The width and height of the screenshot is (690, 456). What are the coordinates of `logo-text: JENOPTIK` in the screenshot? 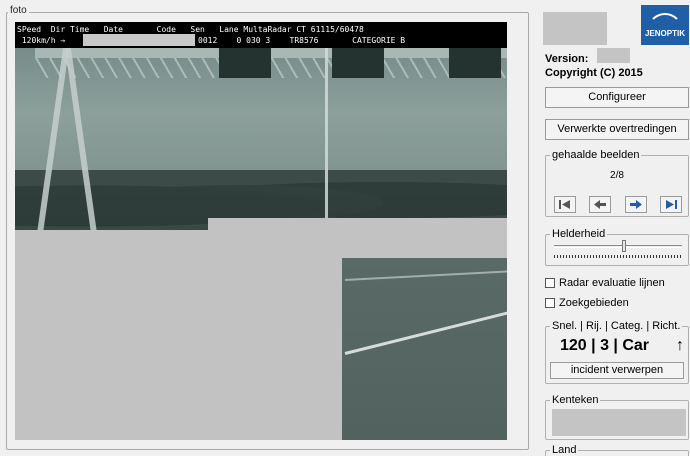 It's located at (664, 33).